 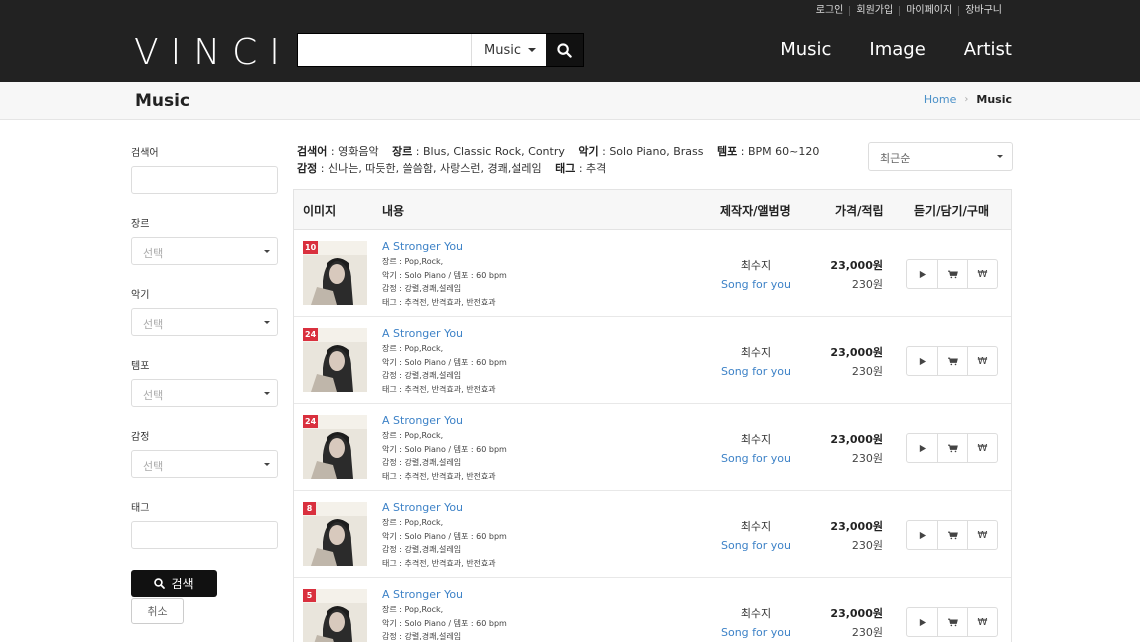 I want to click on won-icon: ₩, so click(x=982, y=274).